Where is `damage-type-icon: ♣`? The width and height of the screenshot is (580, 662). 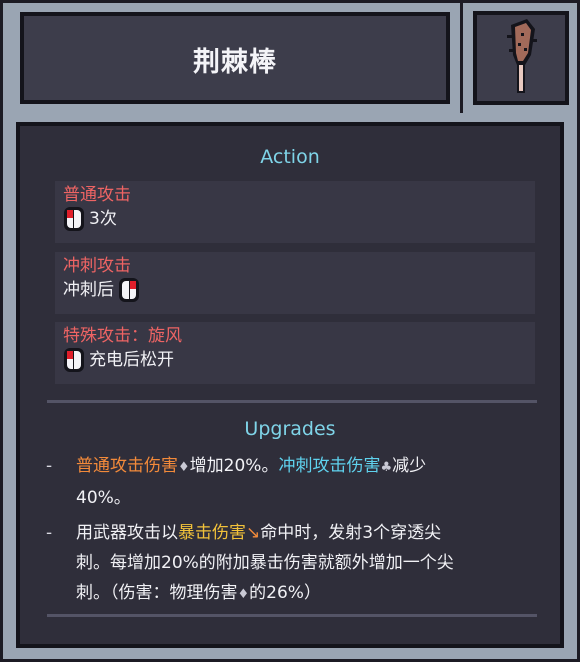 damage-type-icon: ♣ is located at coordinates (386, 467).